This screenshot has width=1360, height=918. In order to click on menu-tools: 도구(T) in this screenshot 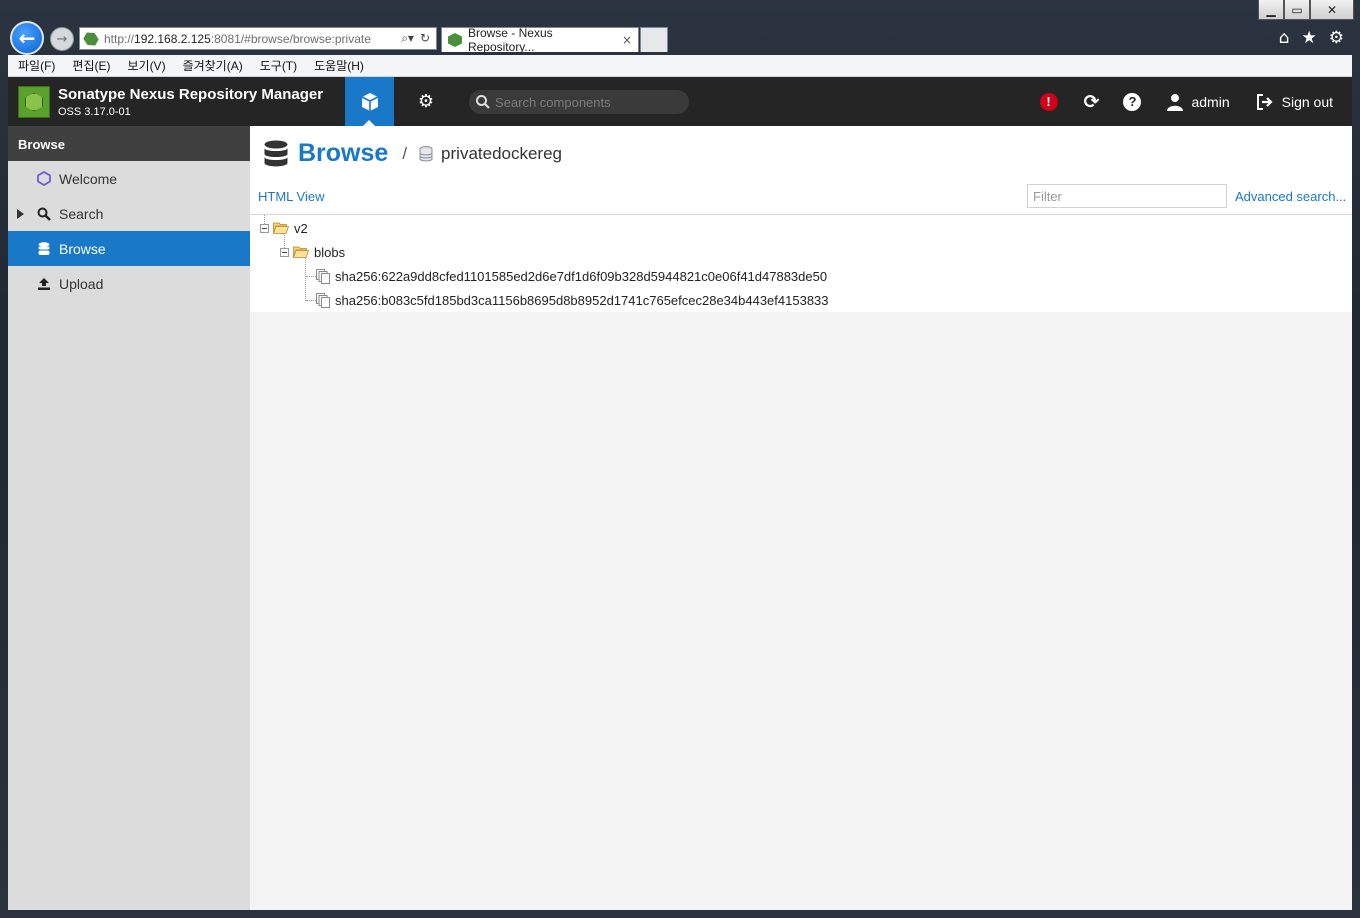, I will do `click(278, 65)`.